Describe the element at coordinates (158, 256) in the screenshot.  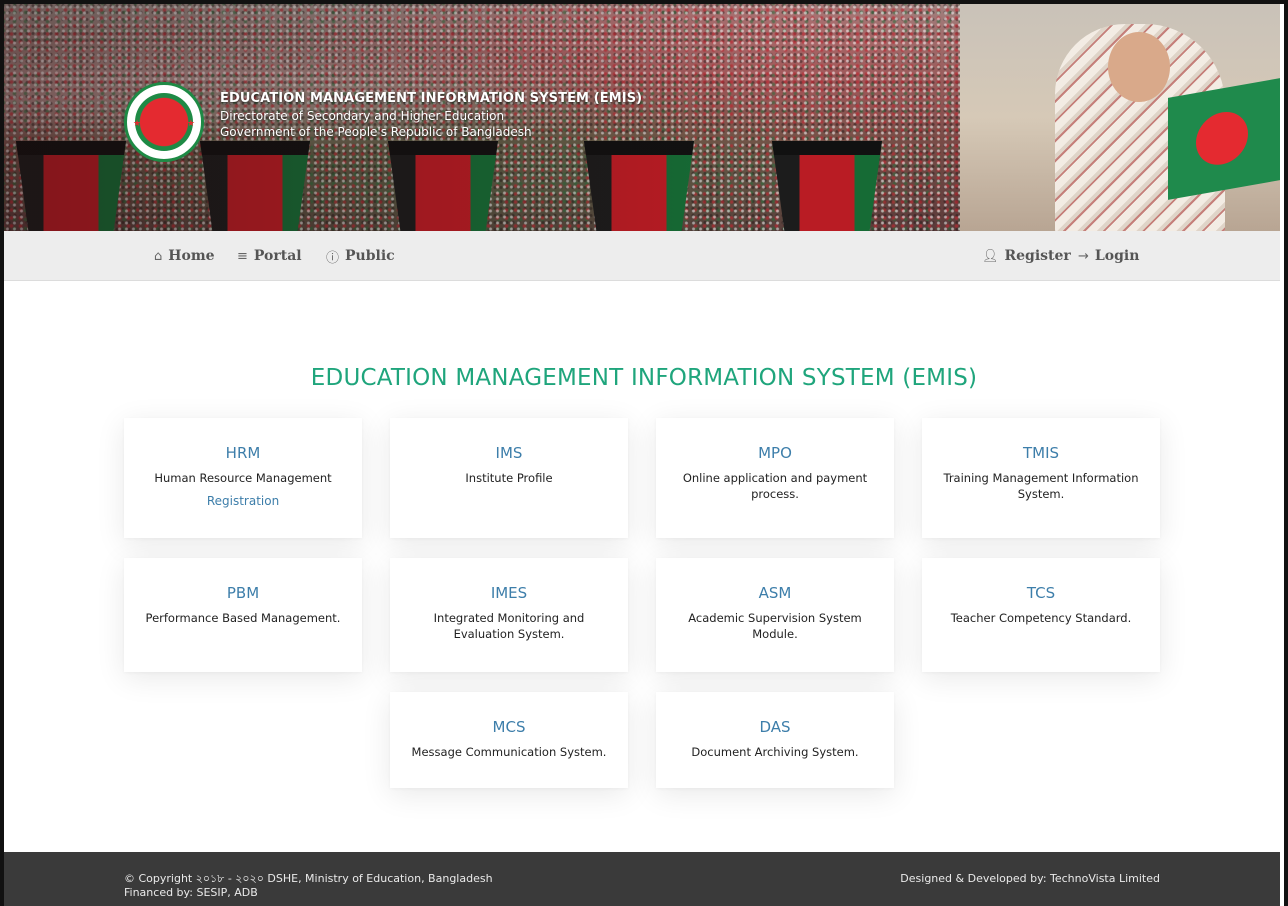
I see `home-icon: ⌂` at that location.